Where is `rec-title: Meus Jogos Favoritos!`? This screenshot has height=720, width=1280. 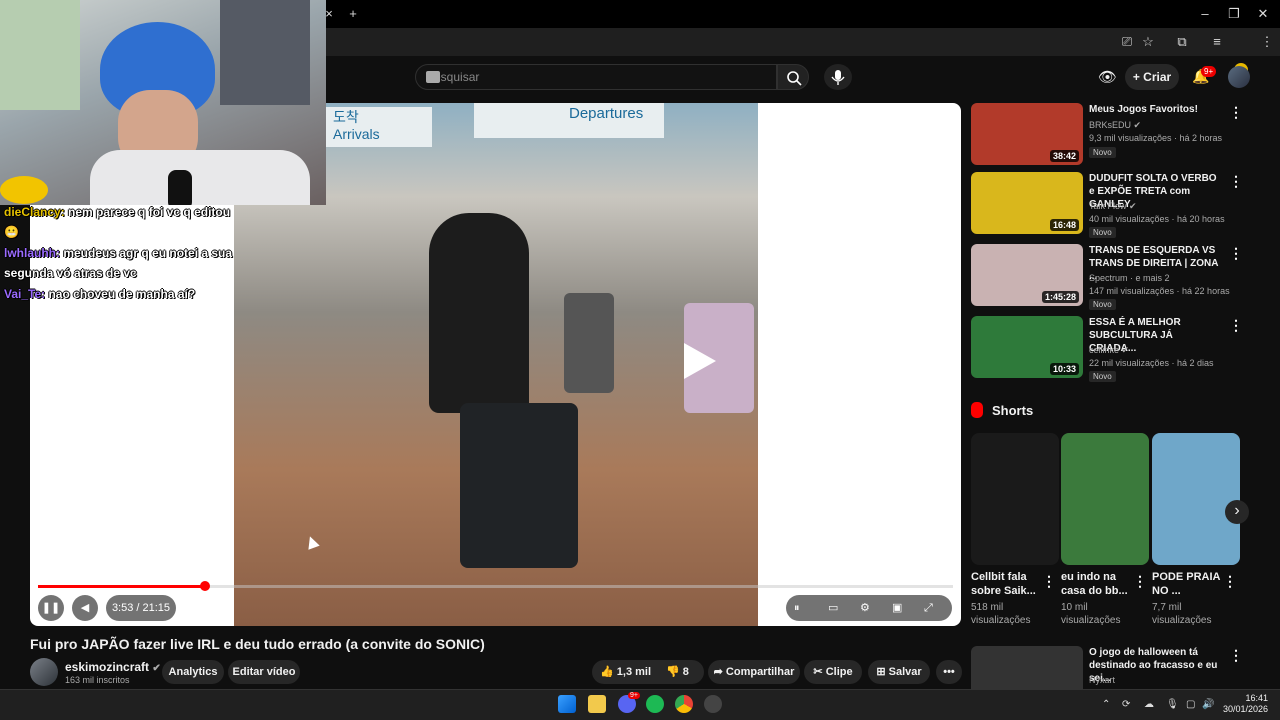 rec-title: Meus Jogos Favoritos! is located at coordinates (1154, 109).